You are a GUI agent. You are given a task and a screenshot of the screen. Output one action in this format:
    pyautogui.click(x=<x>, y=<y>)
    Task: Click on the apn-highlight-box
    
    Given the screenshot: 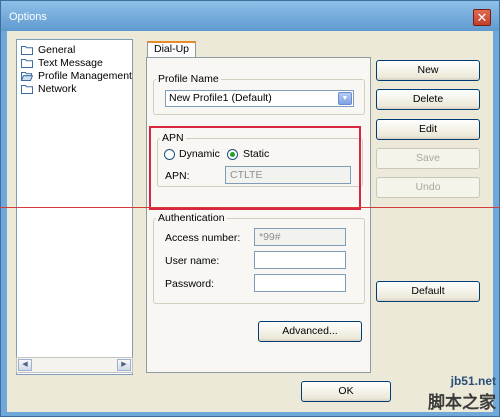 What is the action you would take?
    pyautogui.click(x=255, y=168)
    